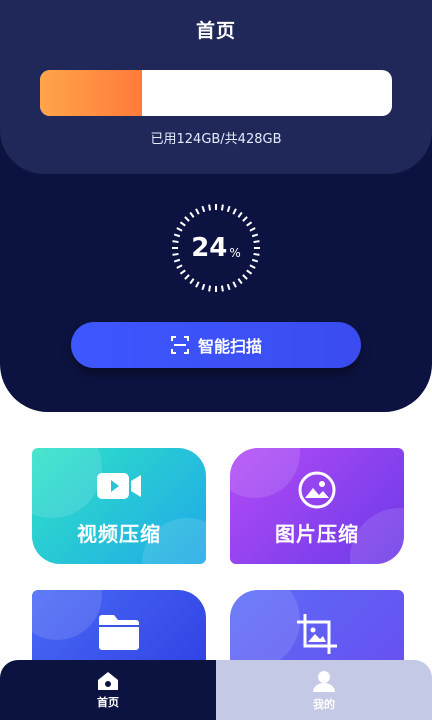  I want to click on video-compress-label: 视频压缩, so click(119, 534).